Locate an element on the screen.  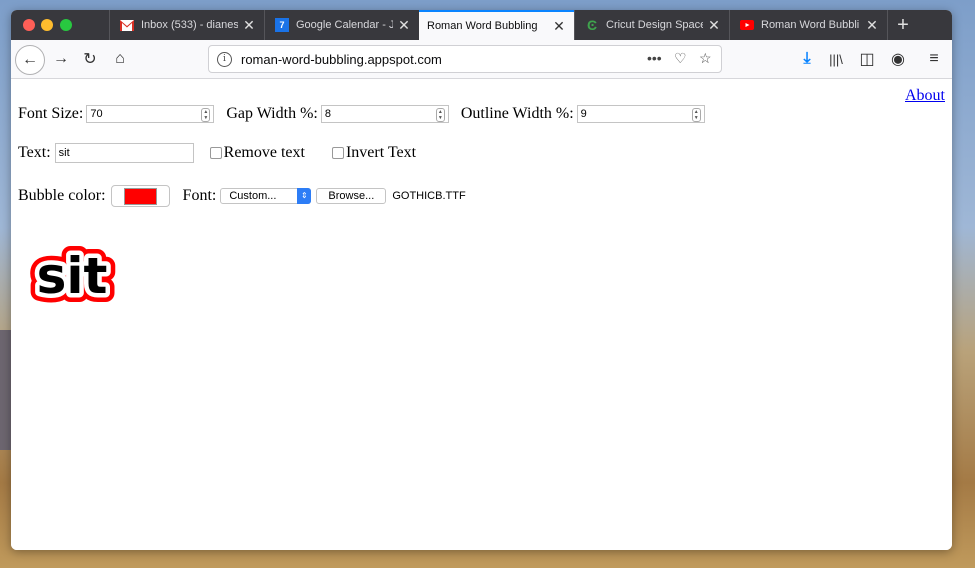
arrow-right-icon: → is located at coordinates (61, 58).